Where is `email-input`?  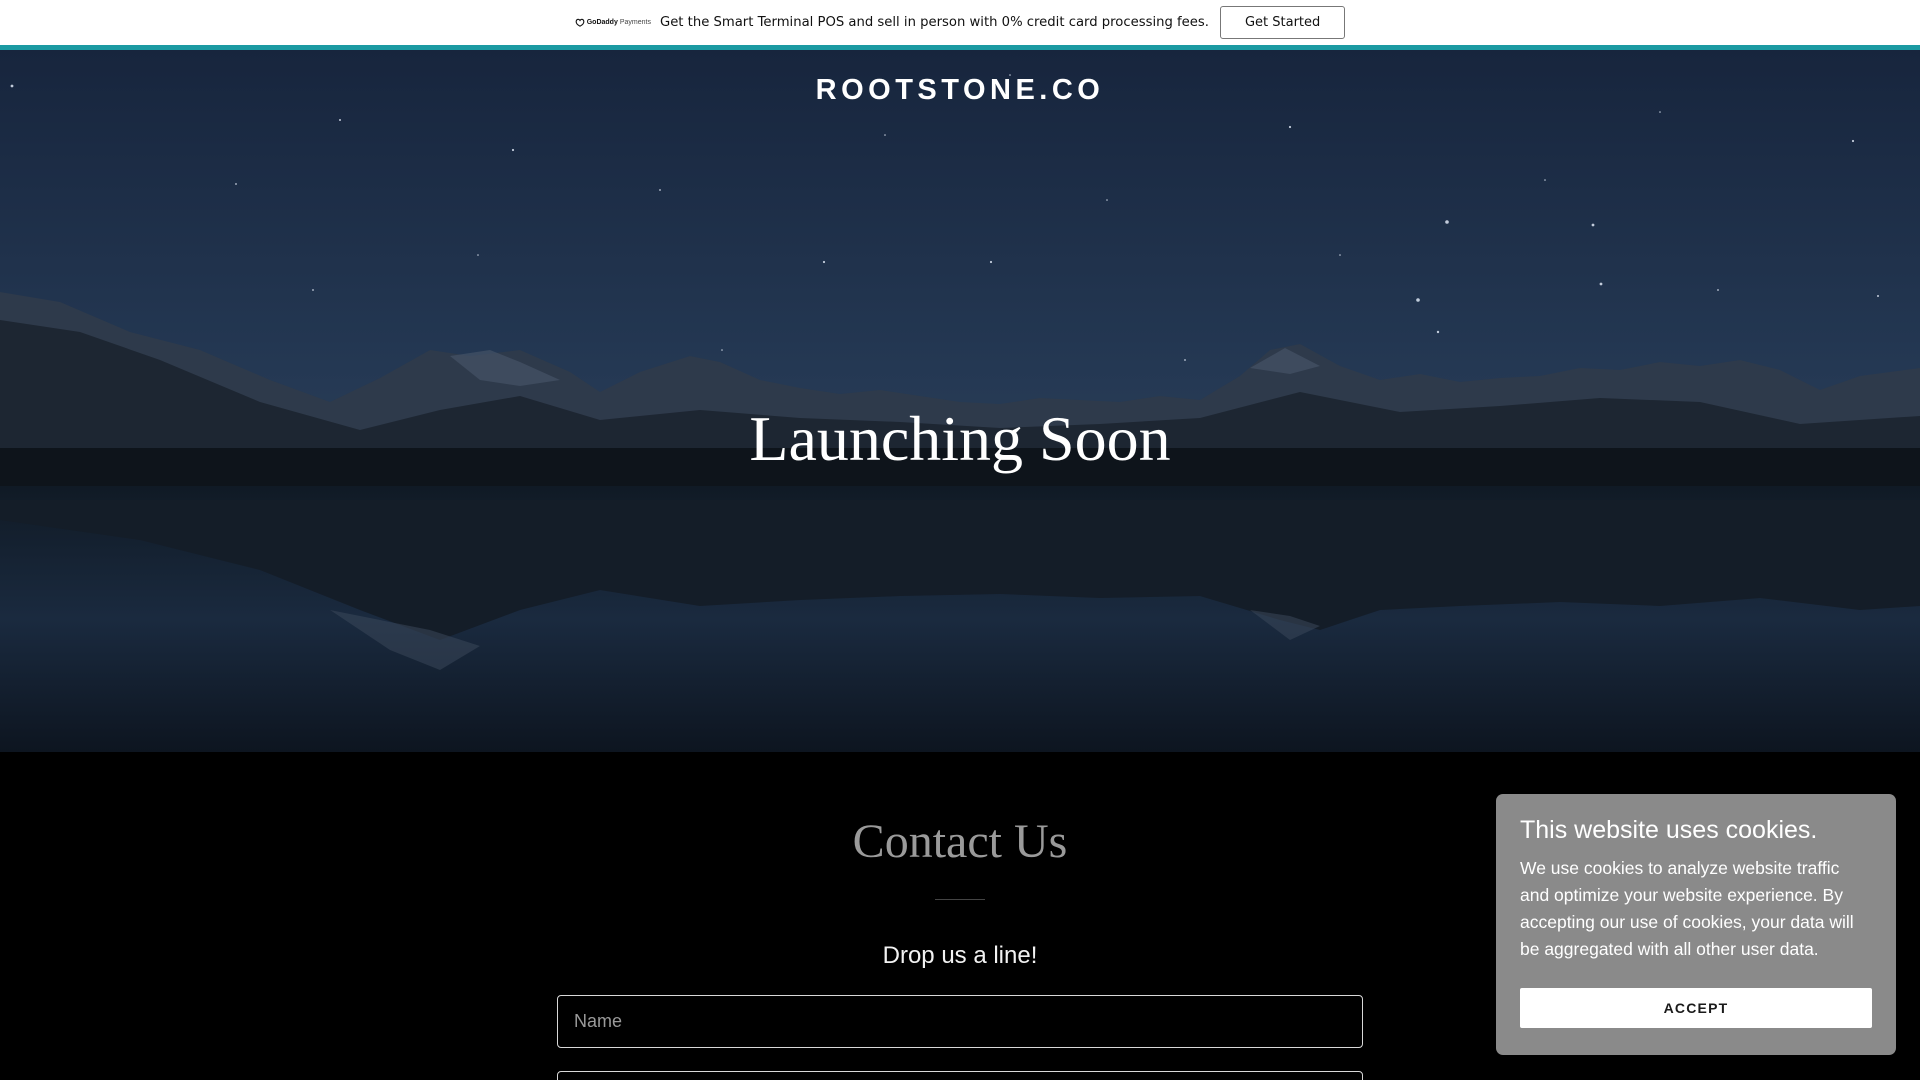
email-input is located at coordinates (960, 1075).